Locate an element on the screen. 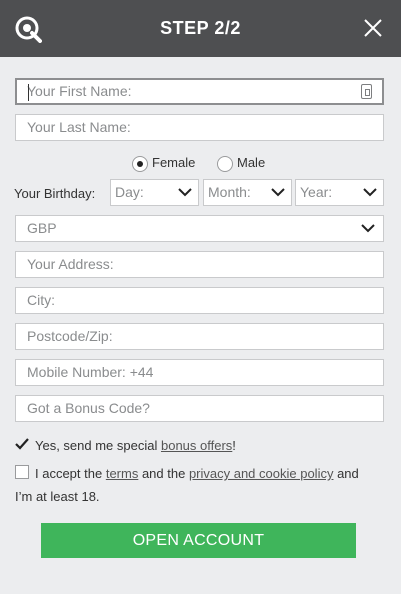  last-name-field: Your Last Name: is located at coordinates (199, 127).